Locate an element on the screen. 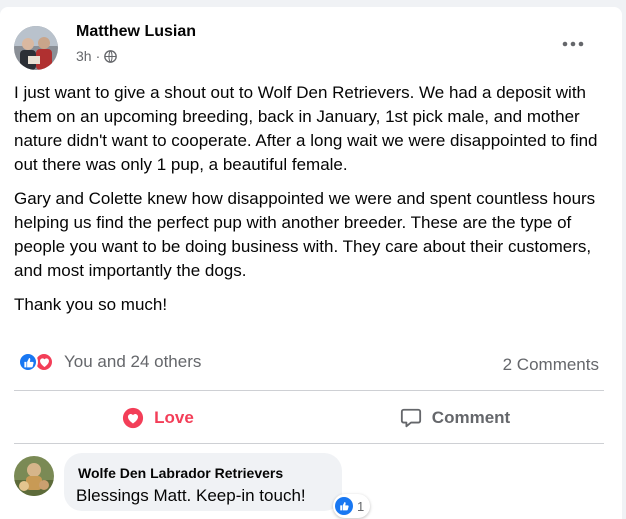  comment-text: Blessings Matt. Keep-in touch! is located at coordinates (191, 495).